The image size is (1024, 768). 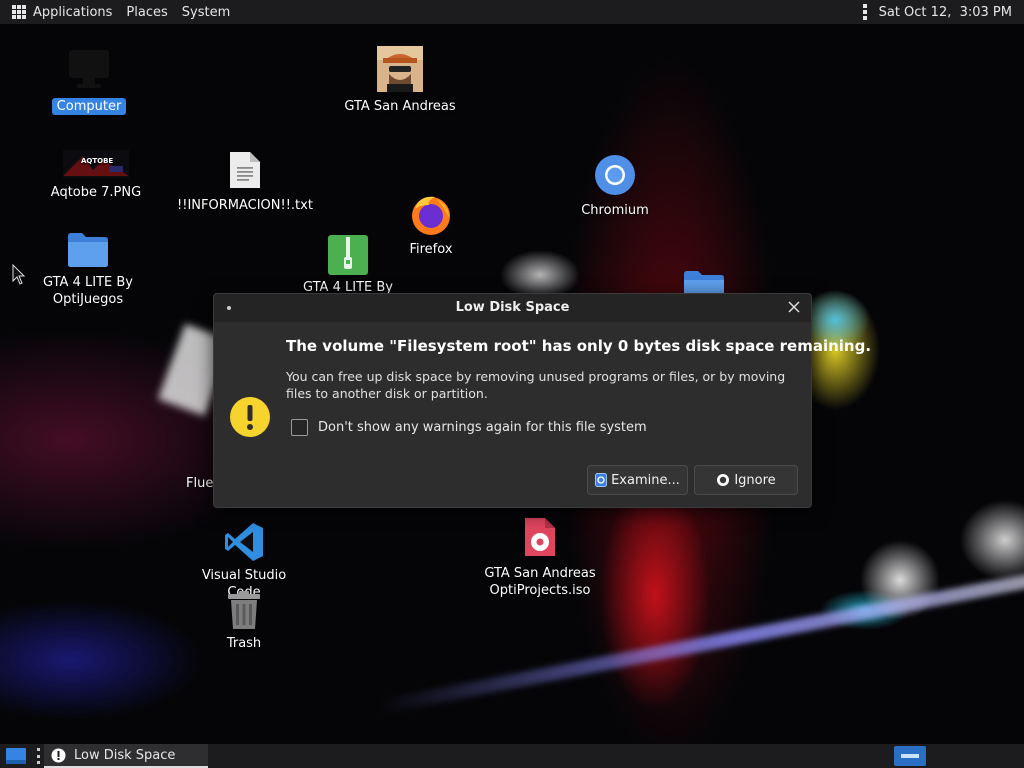 I want to click on desktop-icon-gta-iso: GTA San Andreas OptiProjects.iso, so click(x=540, y=557).